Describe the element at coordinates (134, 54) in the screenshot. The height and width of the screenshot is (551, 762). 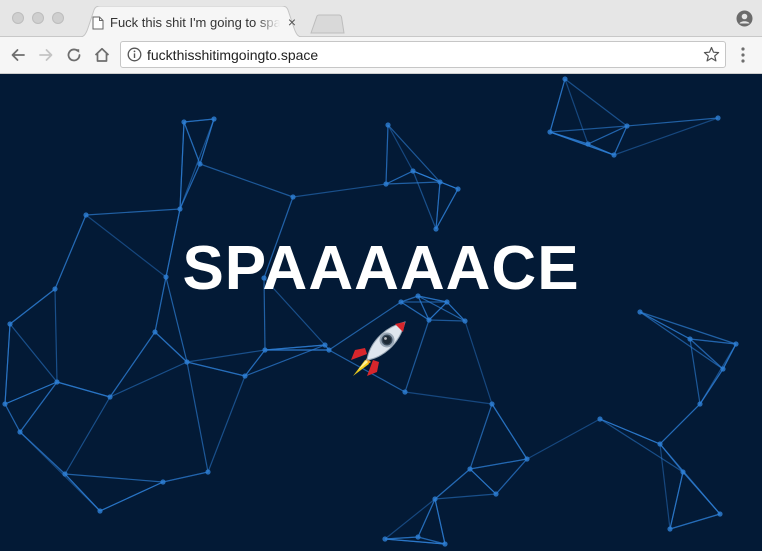
I see `info-icon` at that location.